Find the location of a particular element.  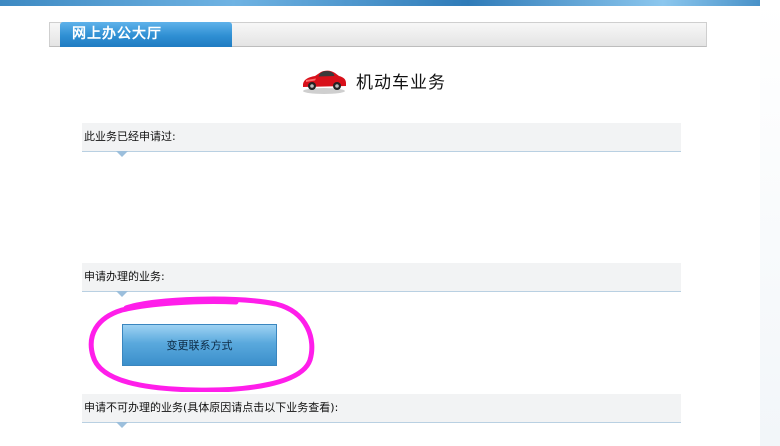

page-title: 机动车业务 is located at coordinates (401, 82).